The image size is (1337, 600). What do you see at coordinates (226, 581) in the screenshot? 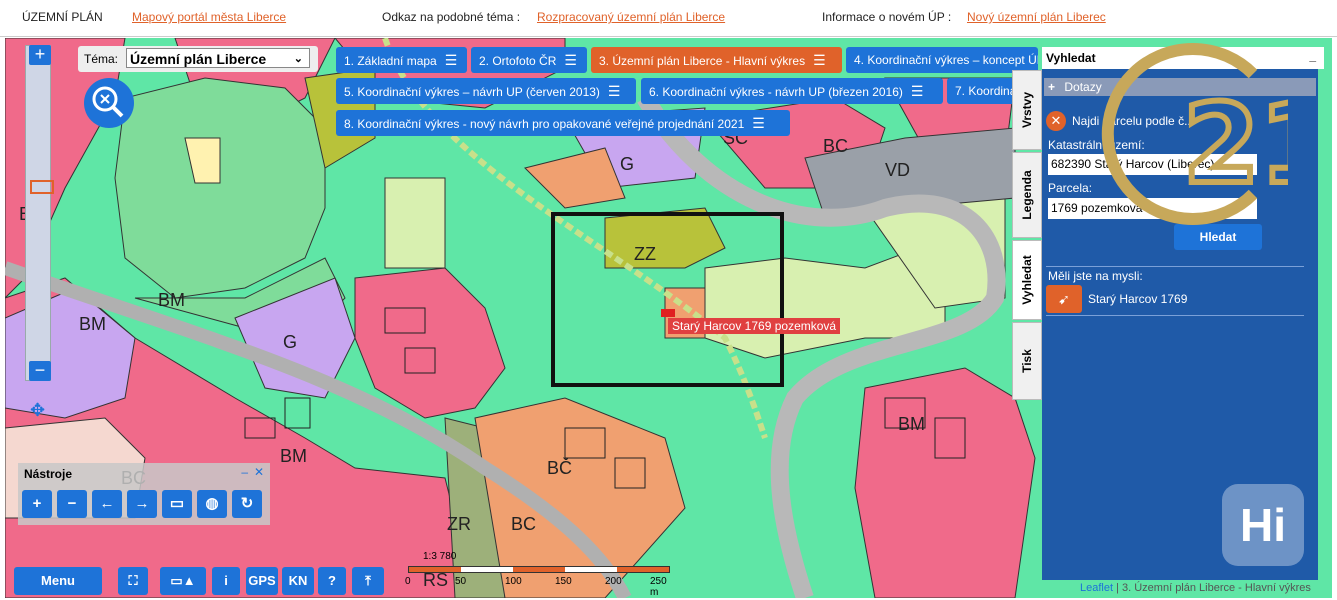
I see `info-button: i` at bounding box center [226, 581].